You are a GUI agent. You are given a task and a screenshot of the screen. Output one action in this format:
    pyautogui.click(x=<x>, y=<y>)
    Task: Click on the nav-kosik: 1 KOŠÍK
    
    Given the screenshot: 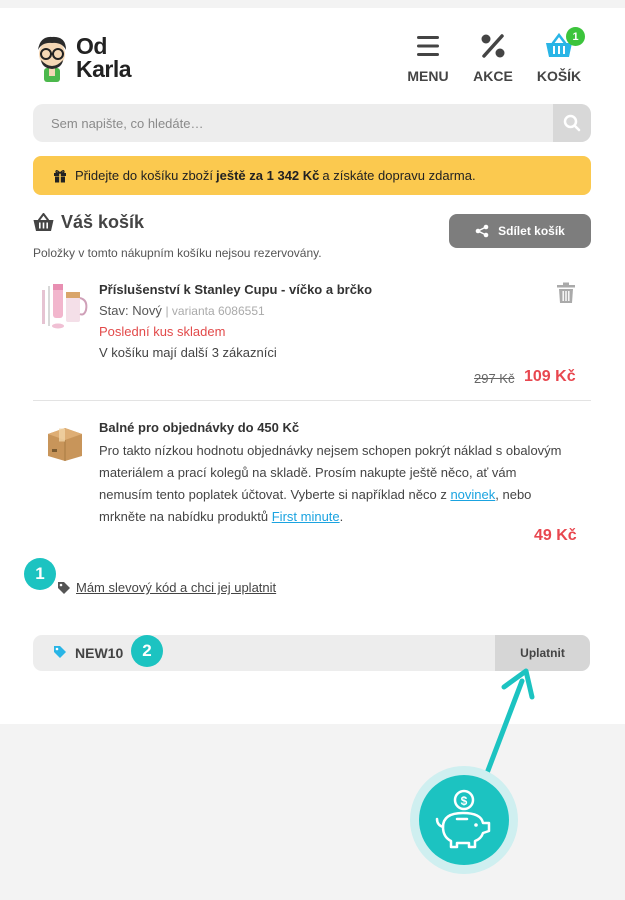 What is the action you would take?
    pyautogui.click(x=559, y=55)
    